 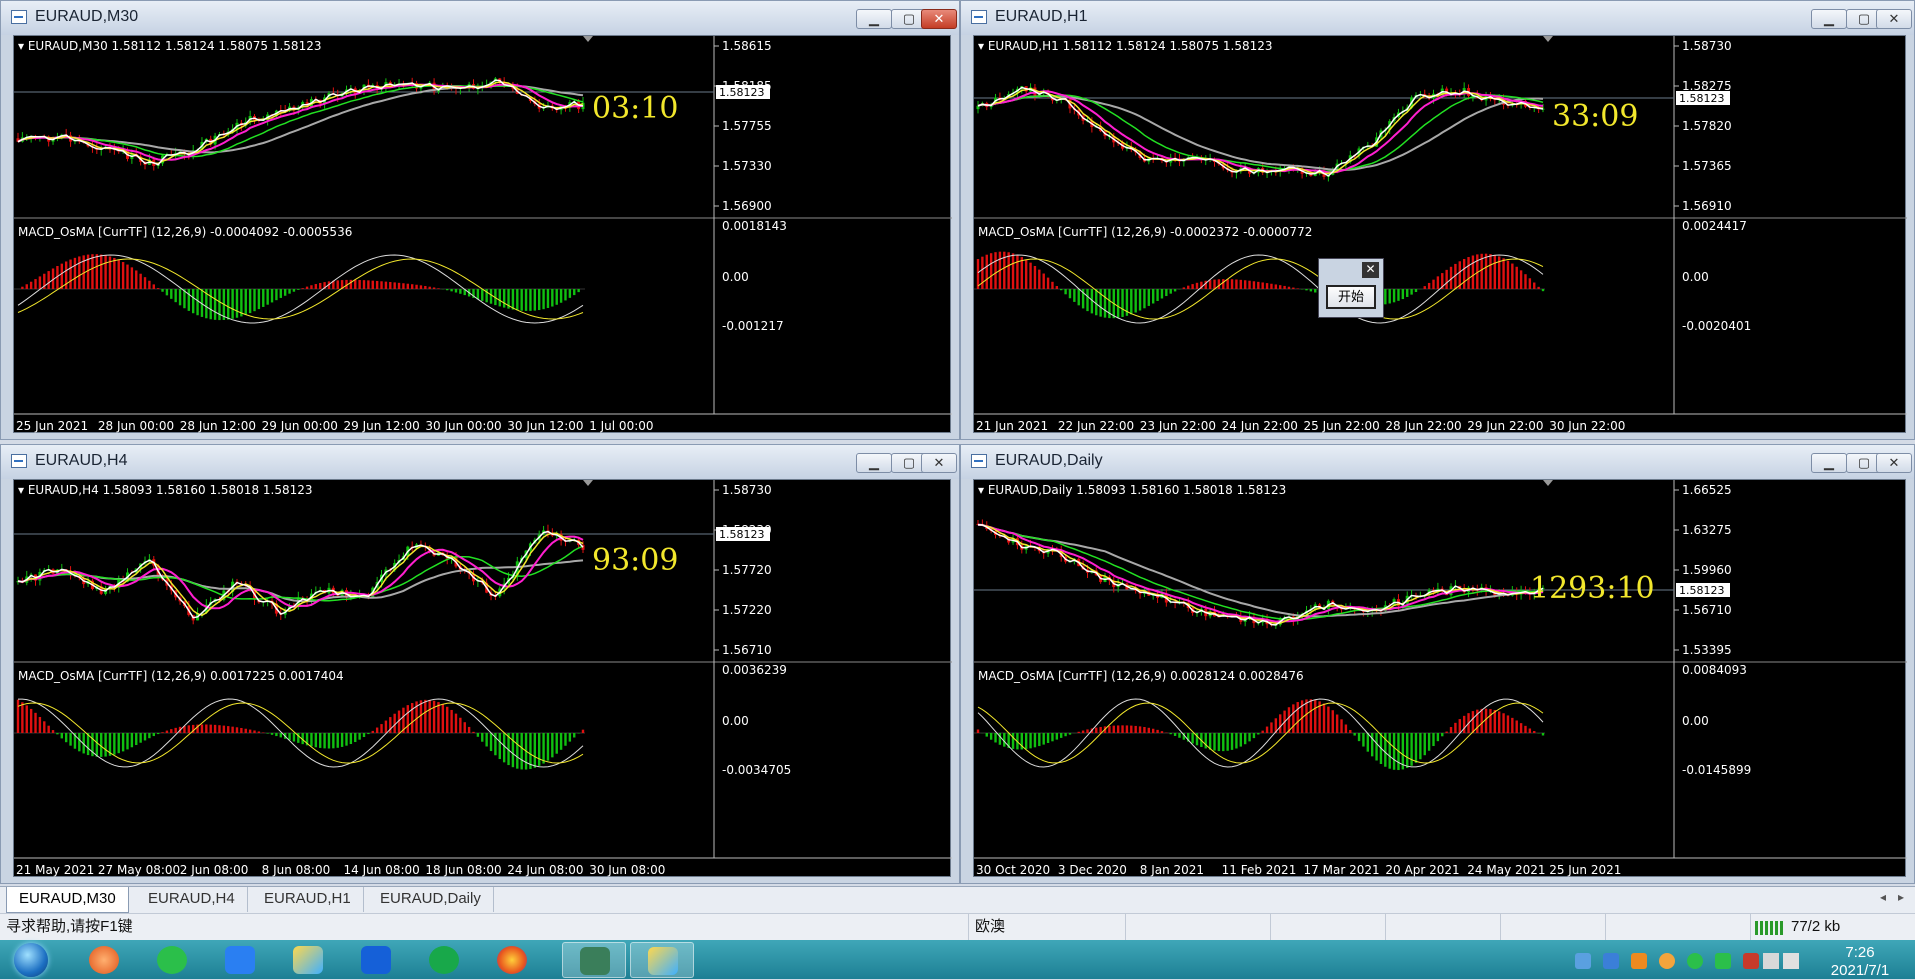 I want to click on macd-tick-label: -0.0145899, so click(x=1716, y=770).